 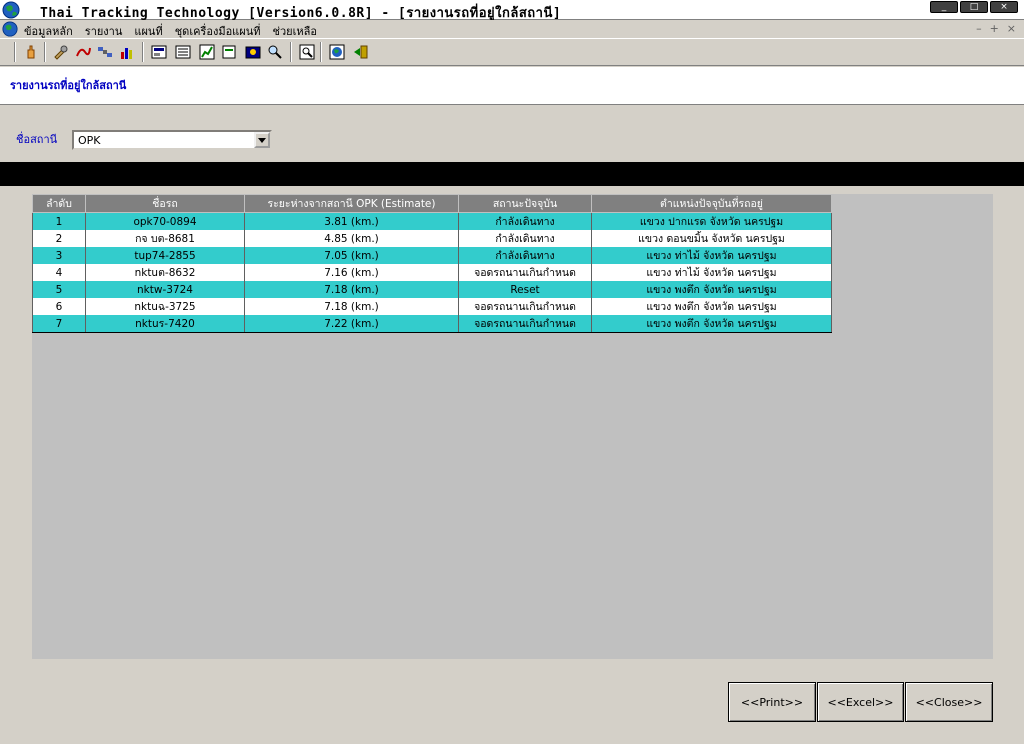 What do you see at coordinates (59, 306) in the screenshot?
I see `cell-no: 6` at bounding box center [59, 306].